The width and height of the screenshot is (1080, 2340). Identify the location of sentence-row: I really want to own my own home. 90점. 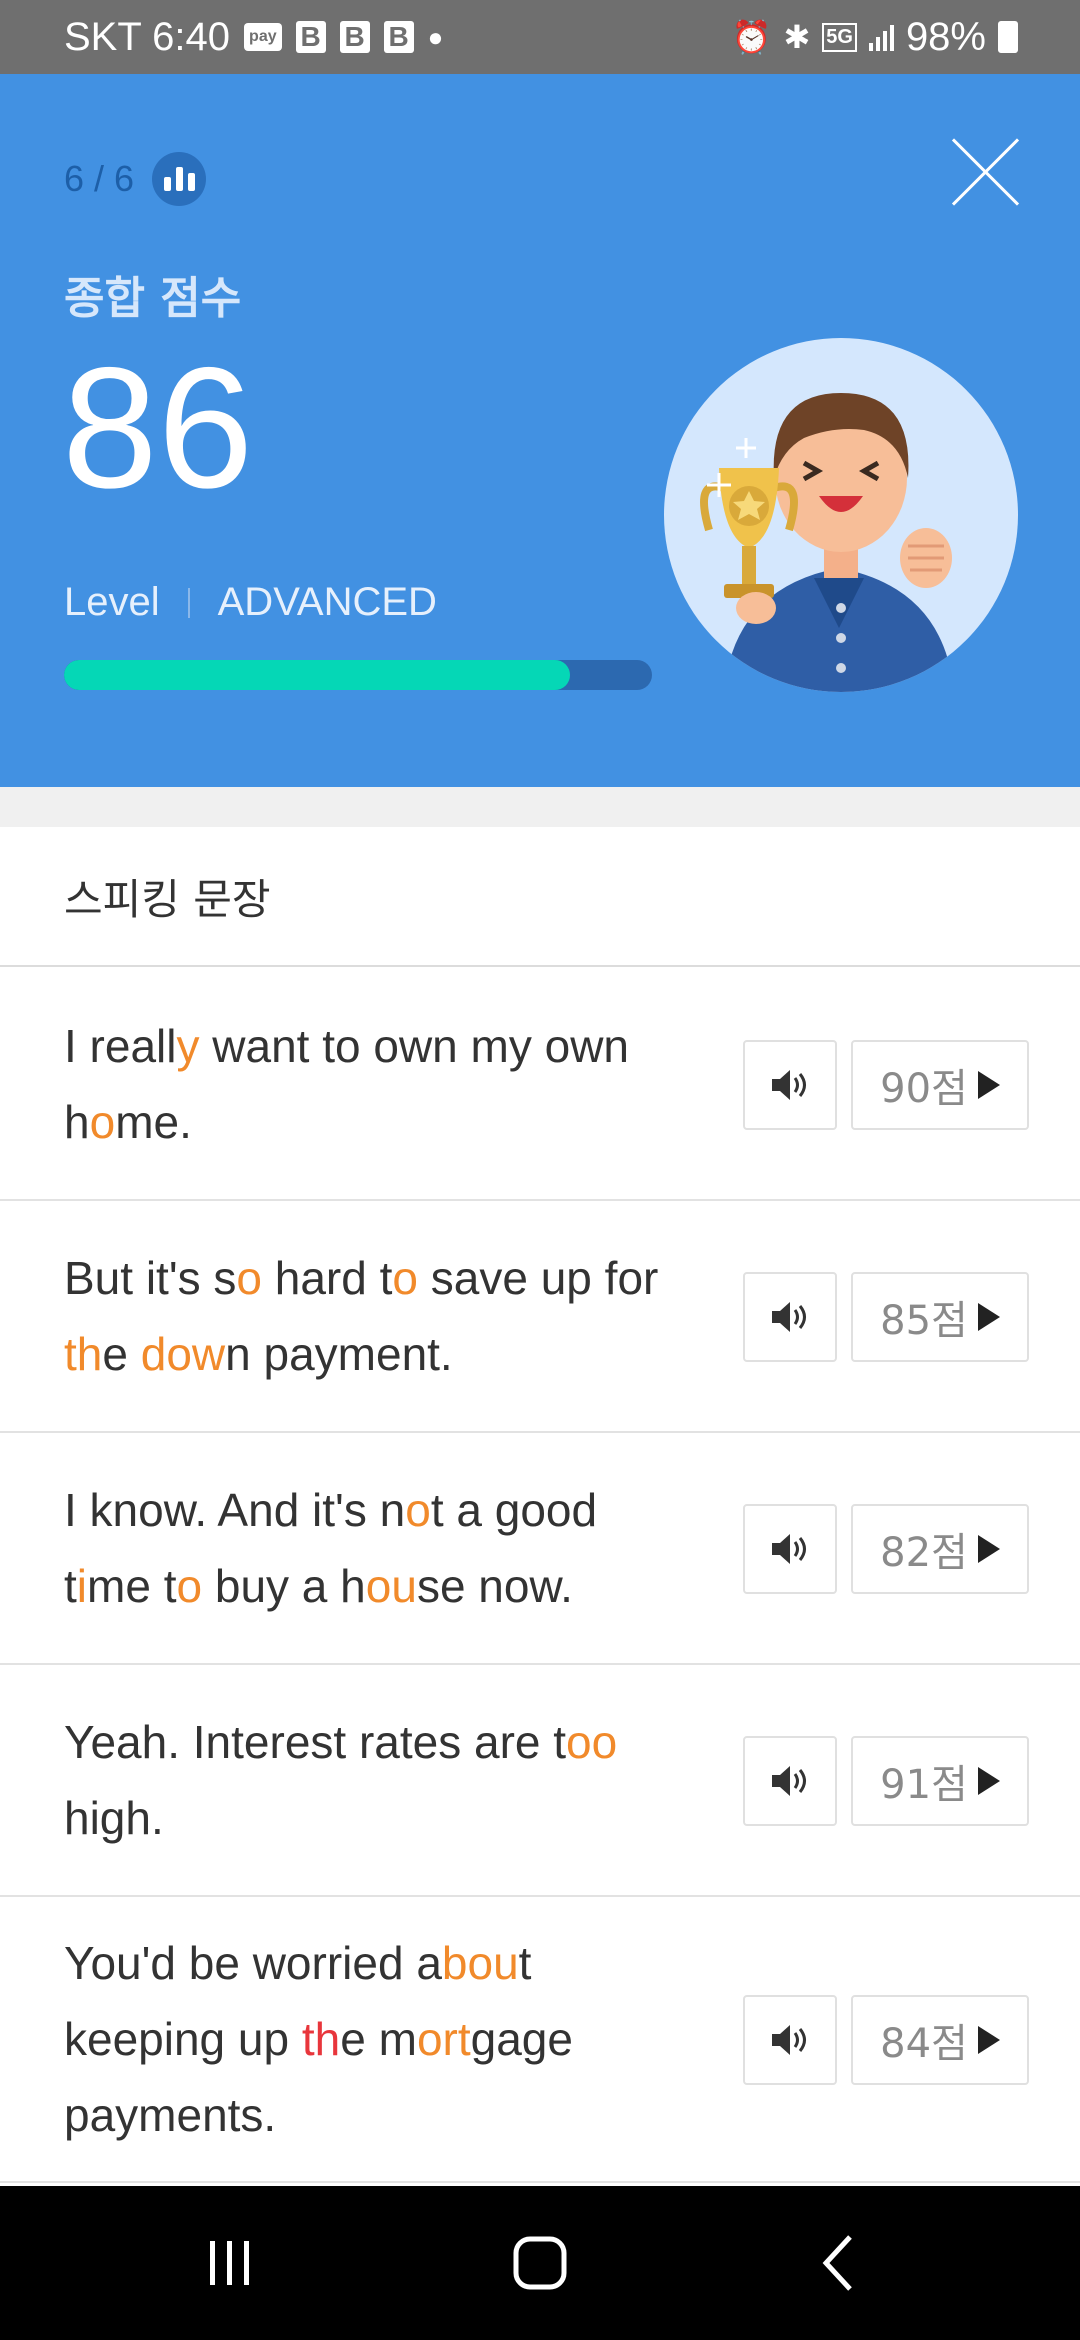
(540, 1085).